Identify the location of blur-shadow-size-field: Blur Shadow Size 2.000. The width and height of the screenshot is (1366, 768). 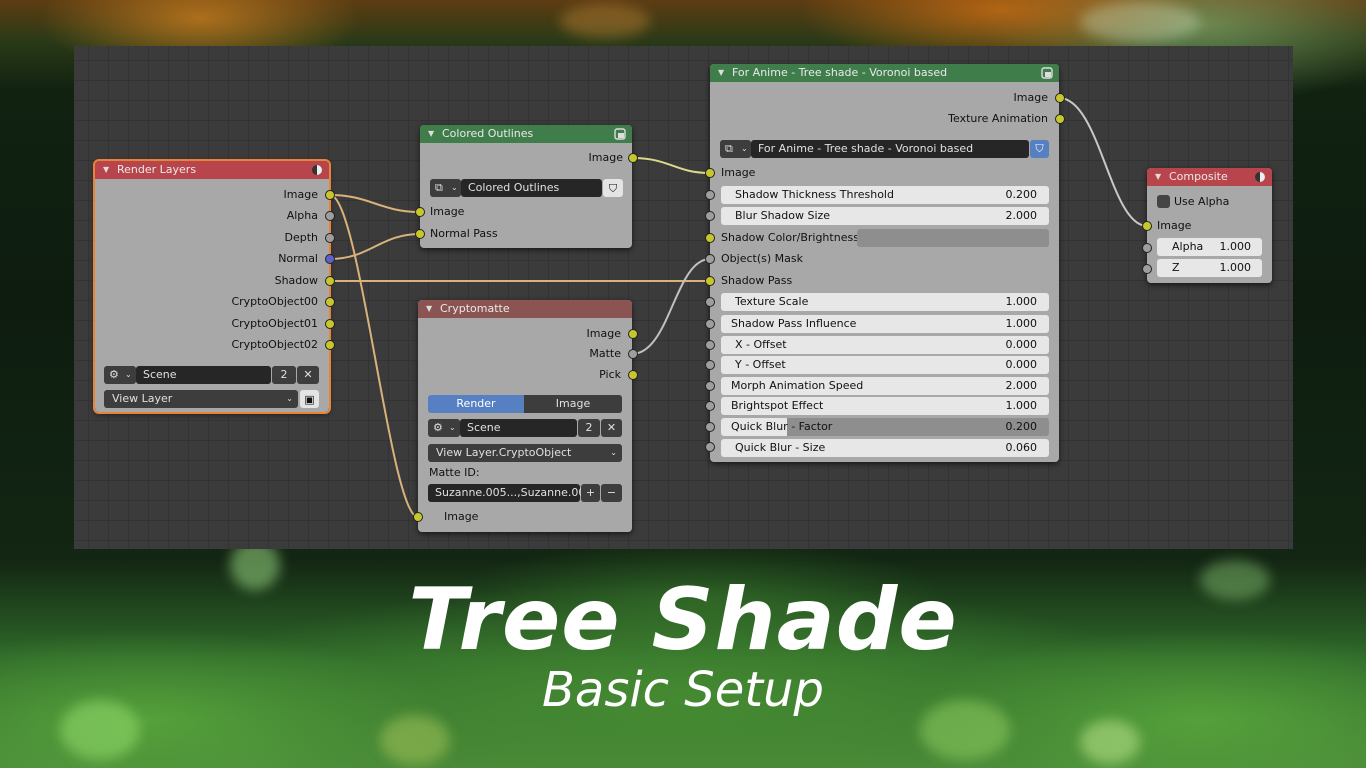
(885, 216).